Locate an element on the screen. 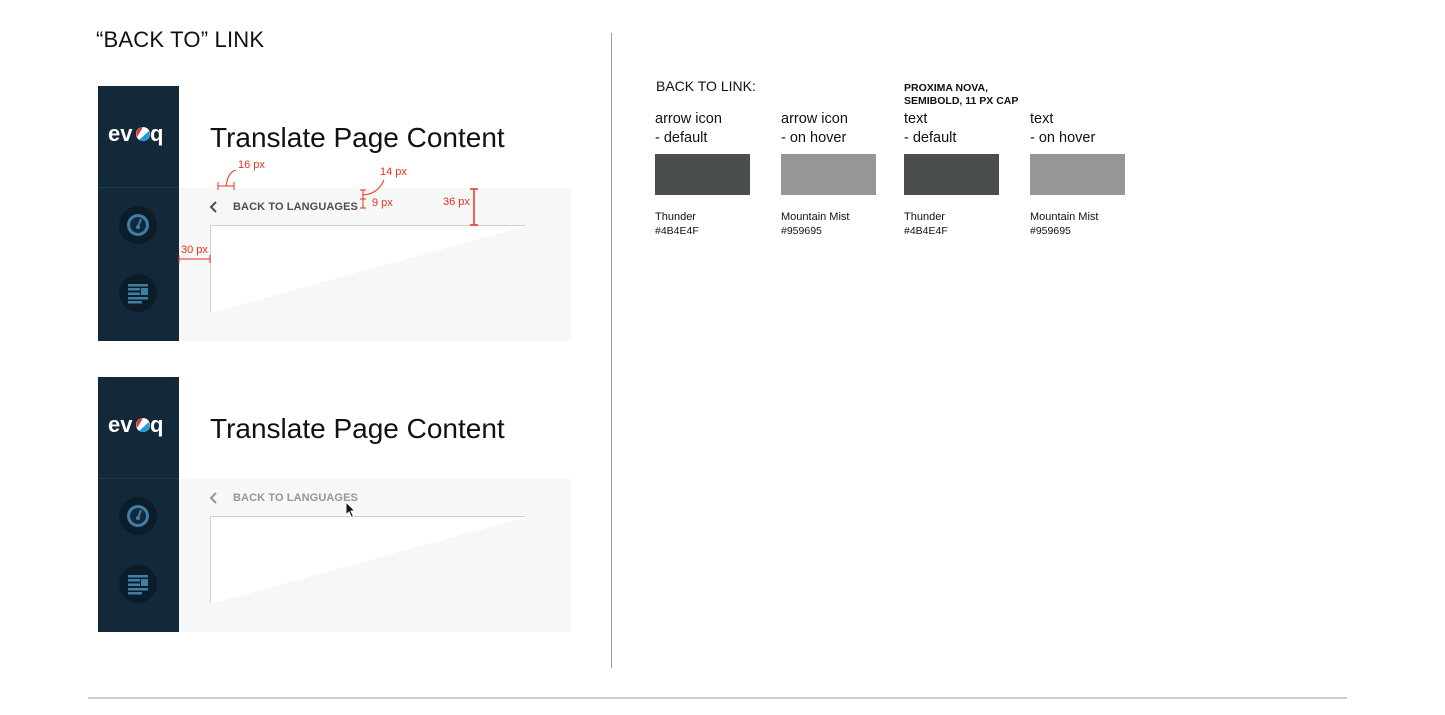 This screenshot has height=715, width=1445. annotation-row-height: 36 px is located at coordinates (456, 202).